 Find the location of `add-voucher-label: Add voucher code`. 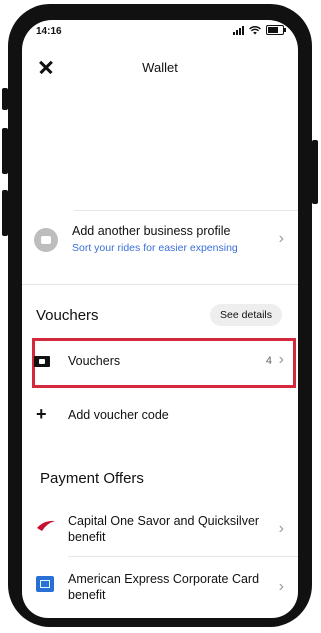

add-voucher-label: Add voucher code is located at coordinates (118, 415).